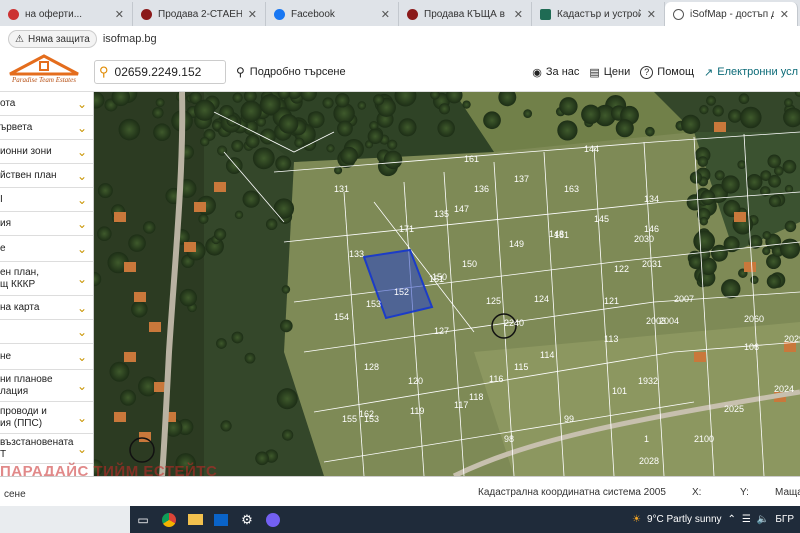 The image size is (800, 533). What do you see at coordinates (43, 80) in the screenshot?
I see `svg-text: Paradise Team Estates` at bounding box center [43, 80].